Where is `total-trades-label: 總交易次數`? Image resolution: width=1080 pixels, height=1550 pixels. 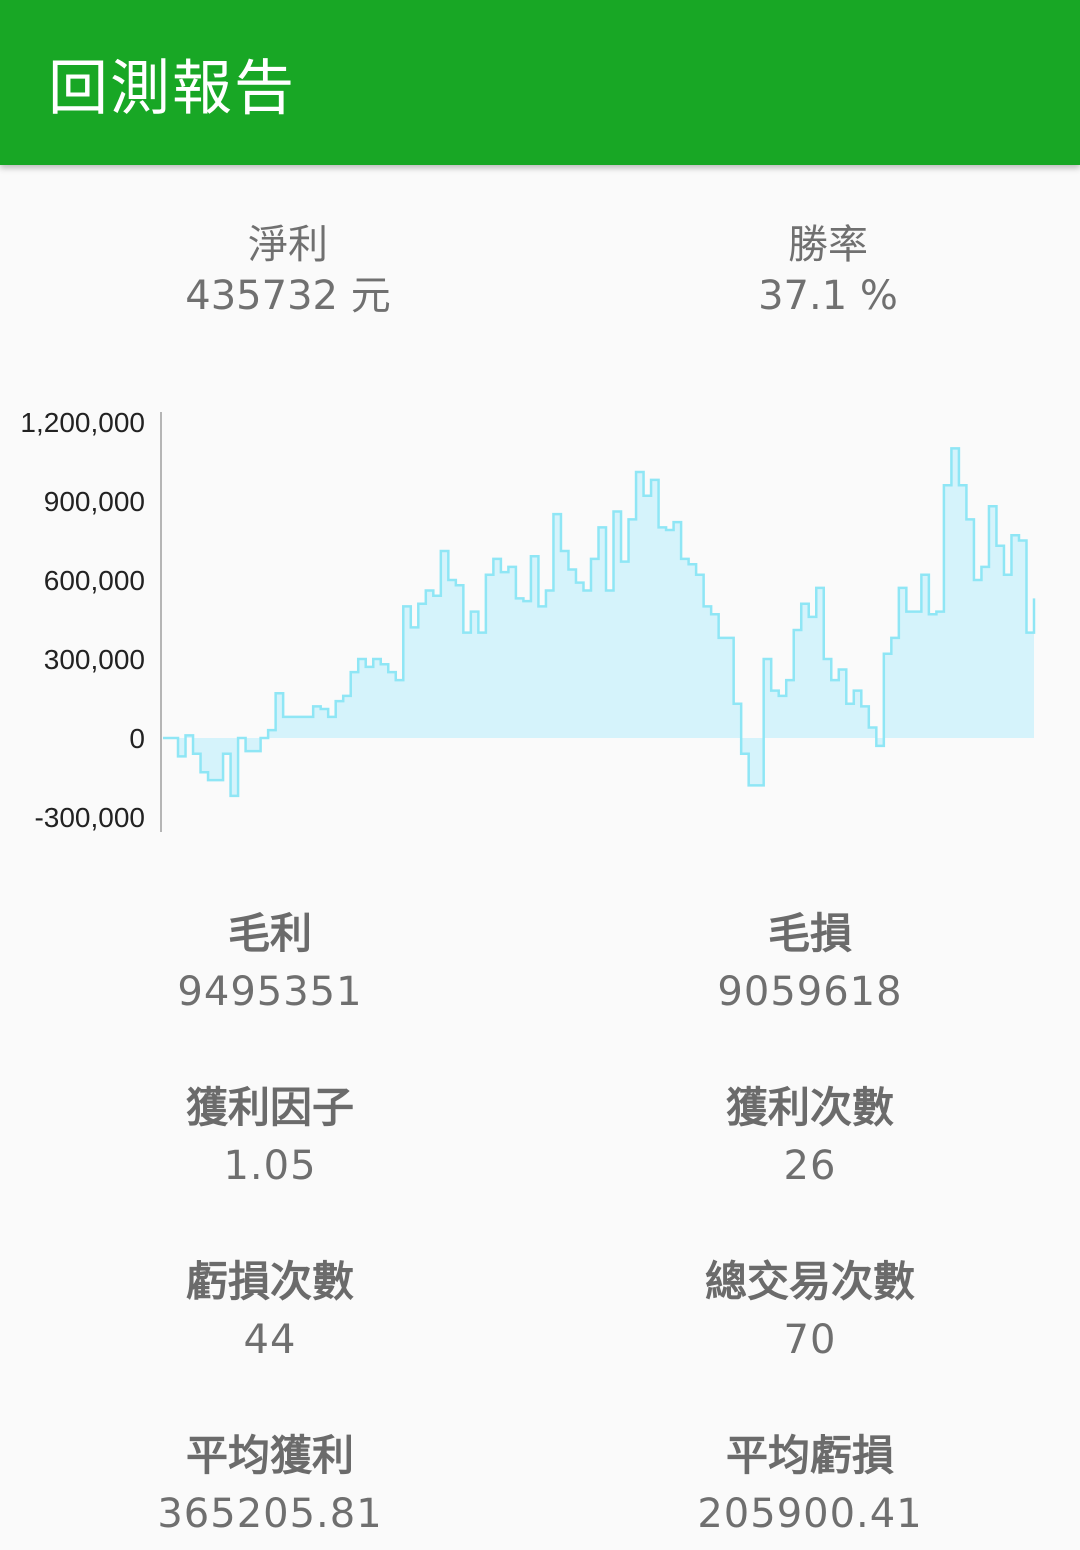 total-trades-label: 總交易次數 is located at coordinates (809, 1281).